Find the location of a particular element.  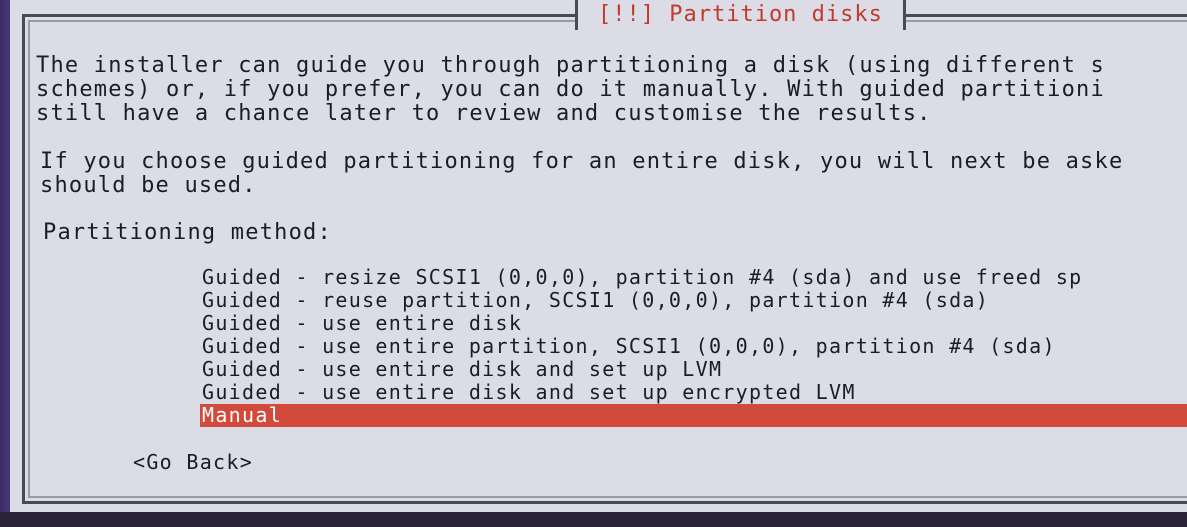

screen-bottom-edge is located at coordinates (593, 519).